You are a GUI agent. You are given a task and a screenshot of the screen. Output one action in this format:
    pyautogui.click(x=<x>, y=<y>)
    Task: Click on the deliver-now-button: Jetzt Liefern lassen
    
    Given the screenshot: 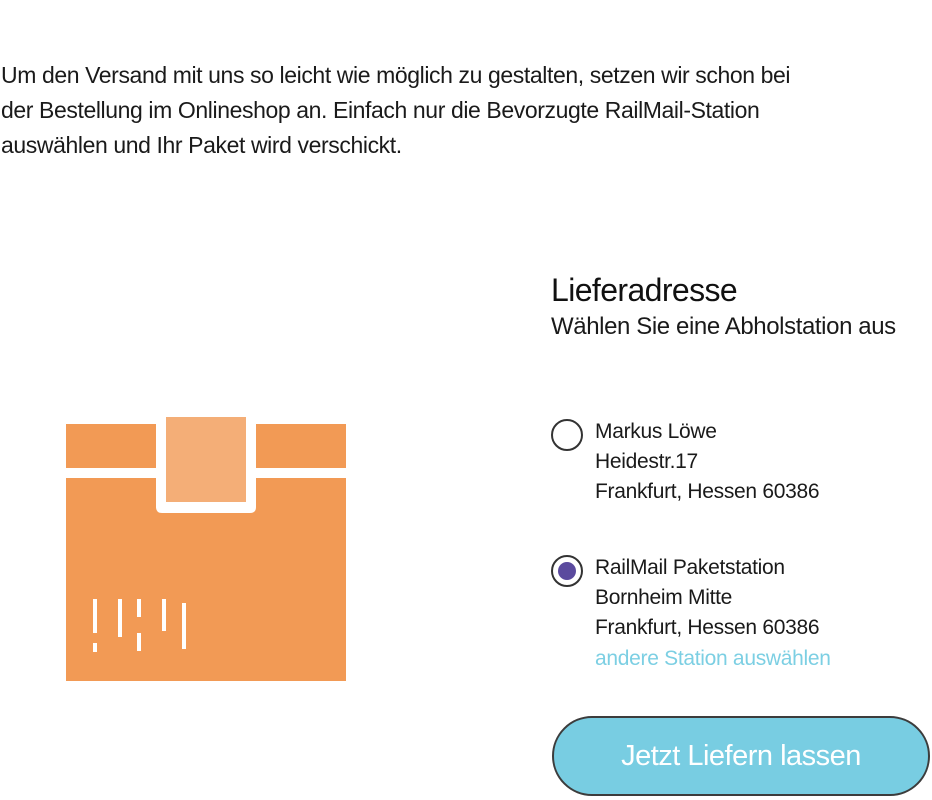 What is the action you would take?
    pyautogui.click(x=741, y=756)
    